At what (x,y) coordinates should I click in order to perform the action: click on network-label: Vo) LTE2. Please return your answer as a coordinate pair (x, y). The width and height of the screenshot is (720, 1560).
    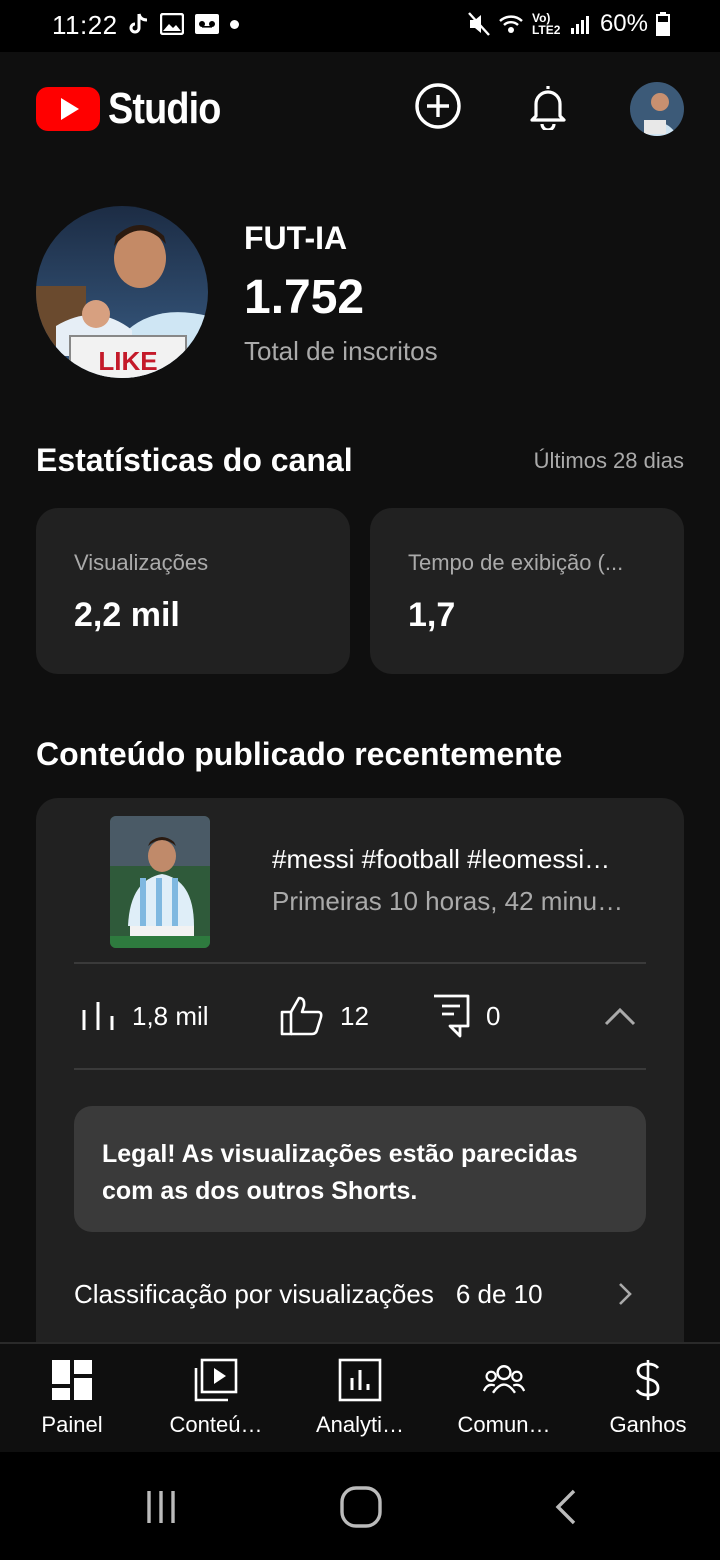
    Looking at the image, I should click on (546, 24).